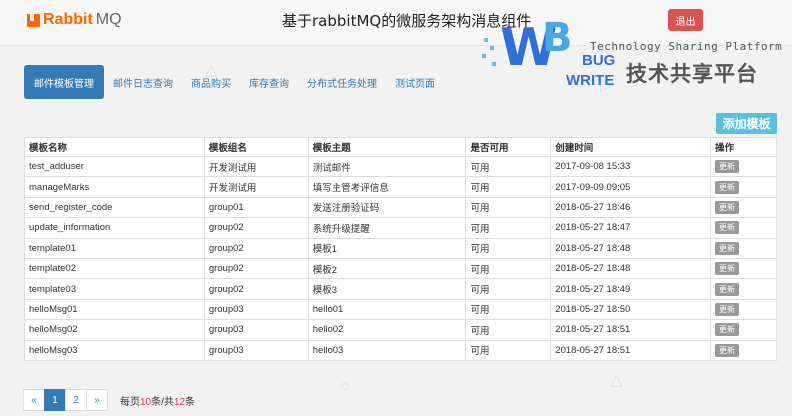 The width and height of the screenshot is (792, 416). I want to click on pagination-mid: 条/共, so click(162, 402).